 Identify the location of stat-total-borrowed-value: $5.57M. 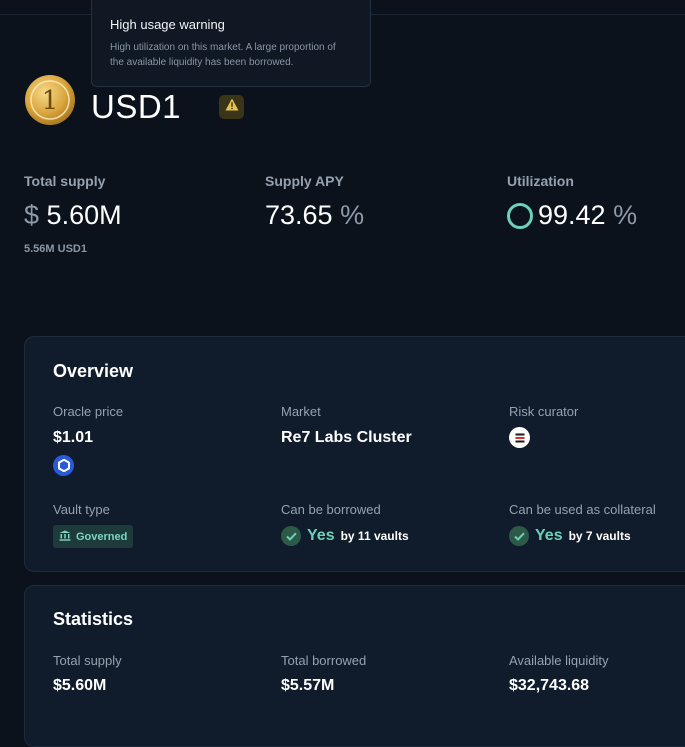
(308, 685).